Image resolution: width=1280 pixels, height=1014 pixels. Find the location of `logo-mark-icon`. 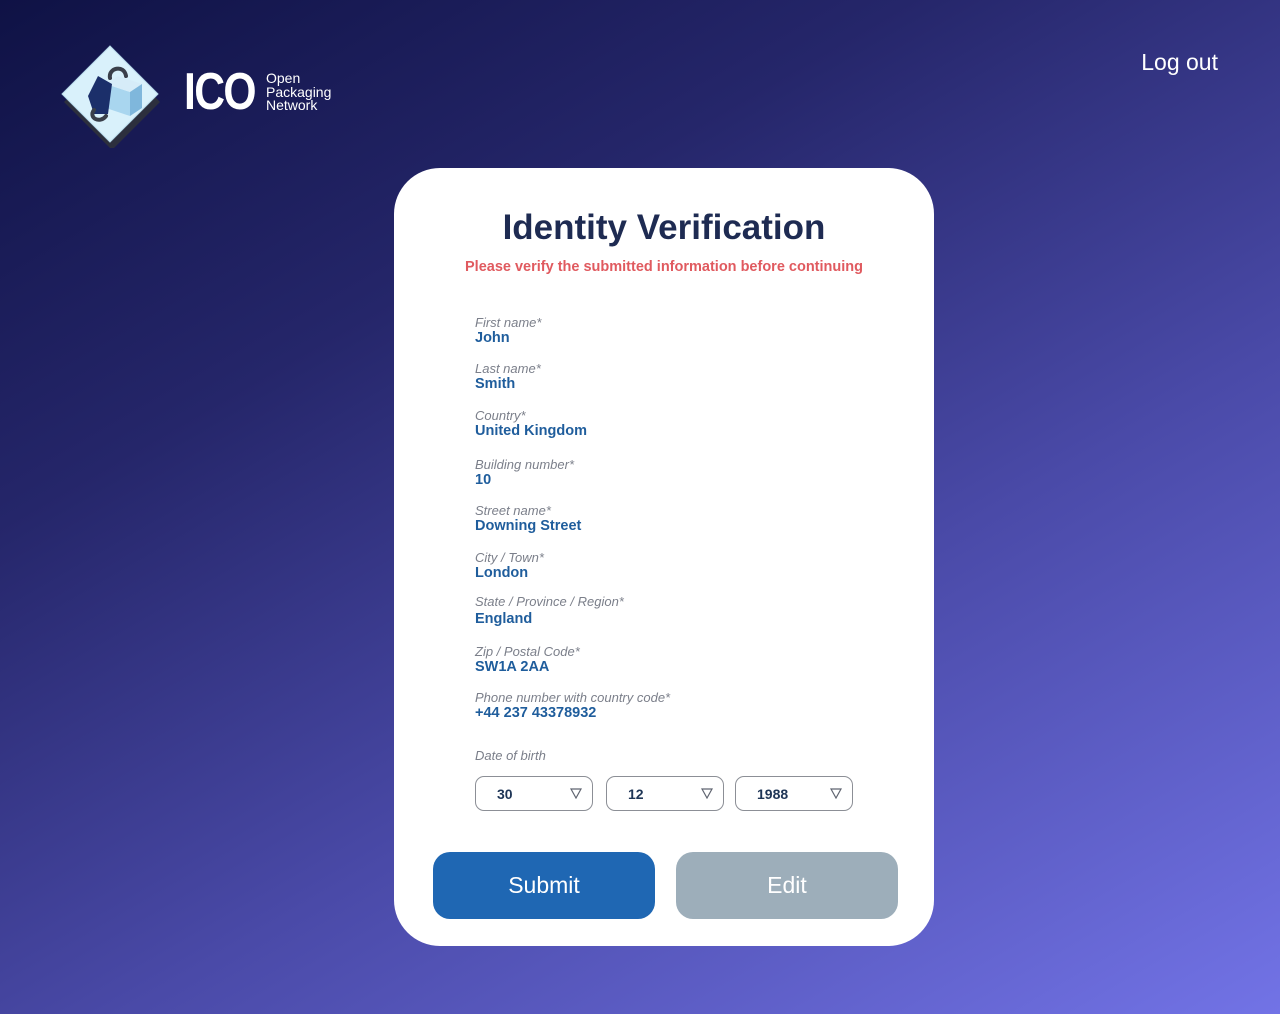

logo-mark-icon is located at coordinates (110, 96).